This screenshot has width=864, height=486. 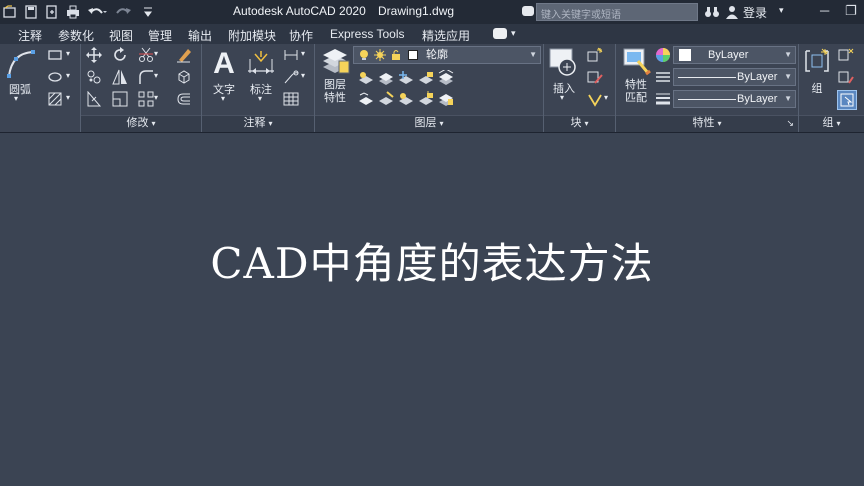 I want to click on linetype-icon, so click(x=663, y=77).